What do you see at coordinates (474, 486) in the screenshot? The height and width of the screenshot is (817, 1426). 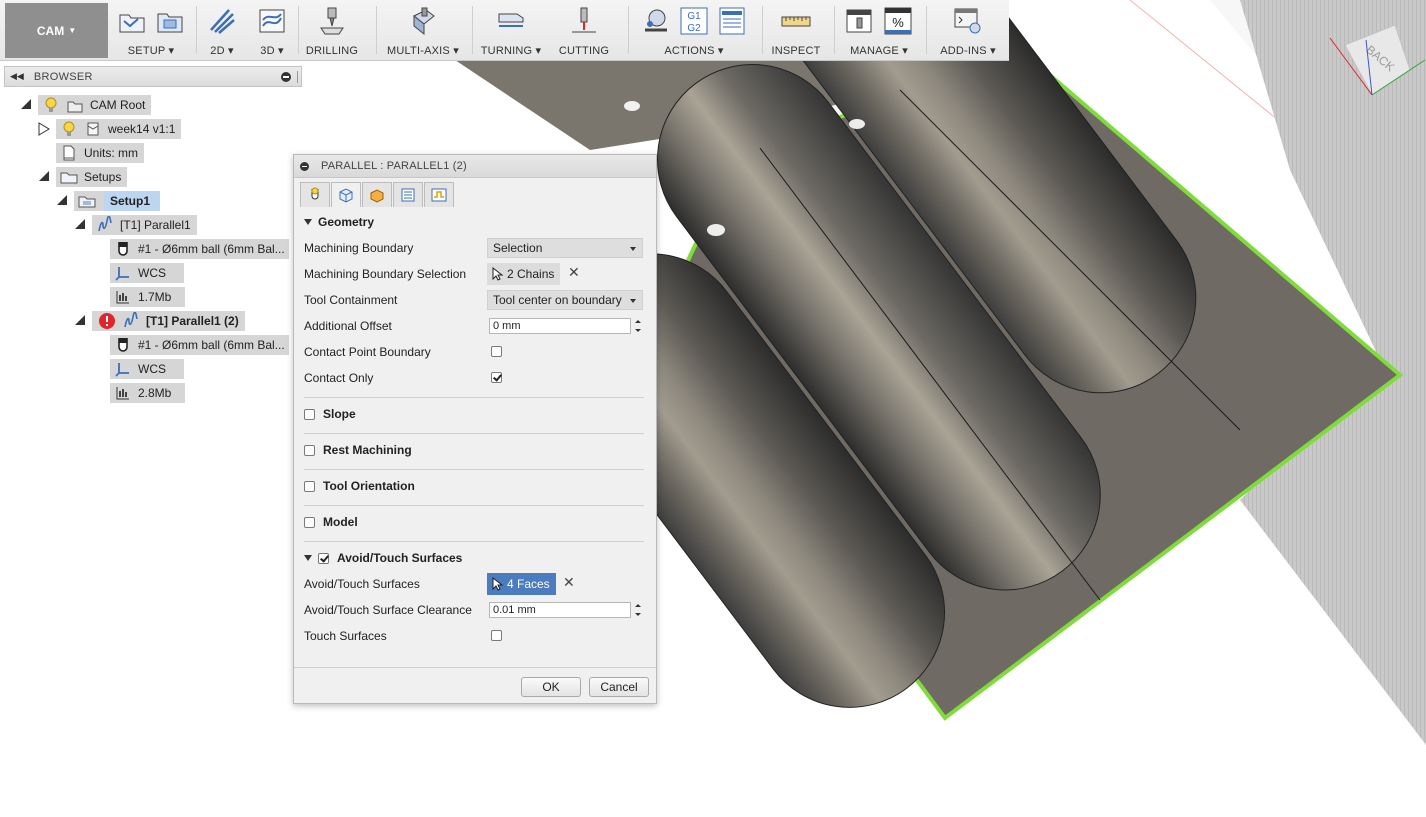 I see `section-tool-orientation: Tool Orientation` at bounding box center [474, 486].